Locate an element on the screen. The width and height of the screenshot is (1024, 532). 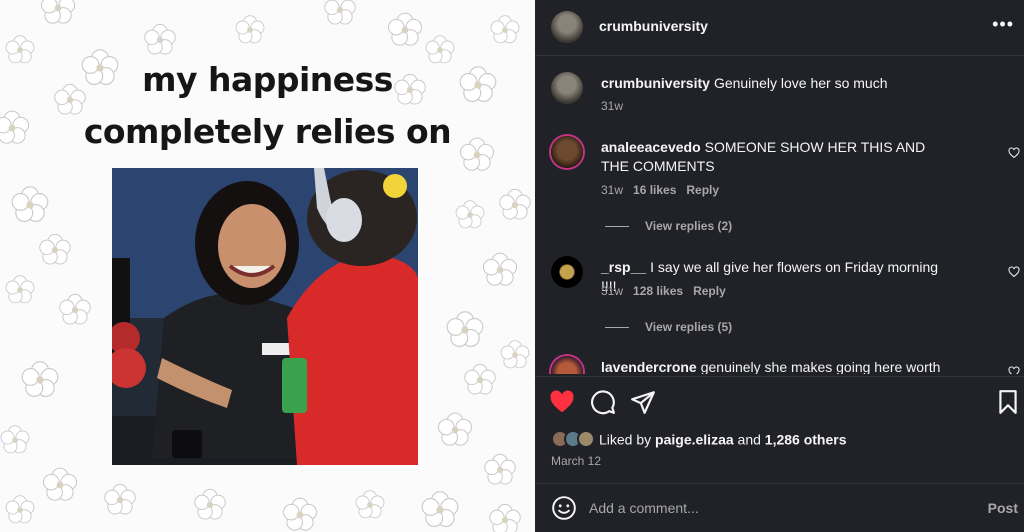
post-comment-button: Post is located at coordinates (1003, 508).